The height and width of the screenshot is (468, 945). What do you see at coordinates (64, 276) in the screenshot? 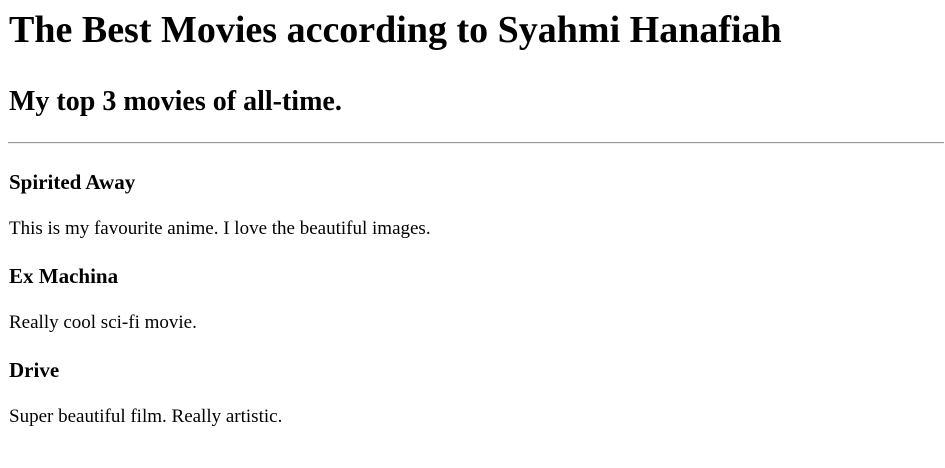
I see `movie-title: Ex Machina` at bounding box center [64, 276].